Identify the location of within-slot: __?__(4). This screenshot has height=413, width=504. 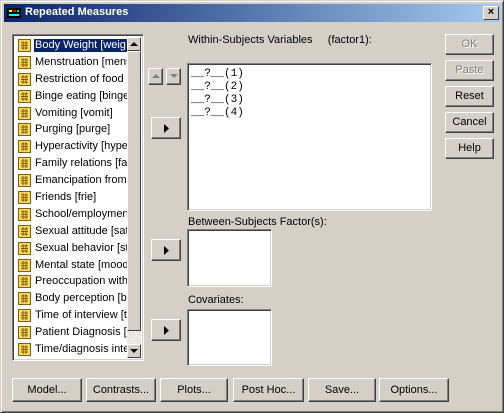
(217, 113).